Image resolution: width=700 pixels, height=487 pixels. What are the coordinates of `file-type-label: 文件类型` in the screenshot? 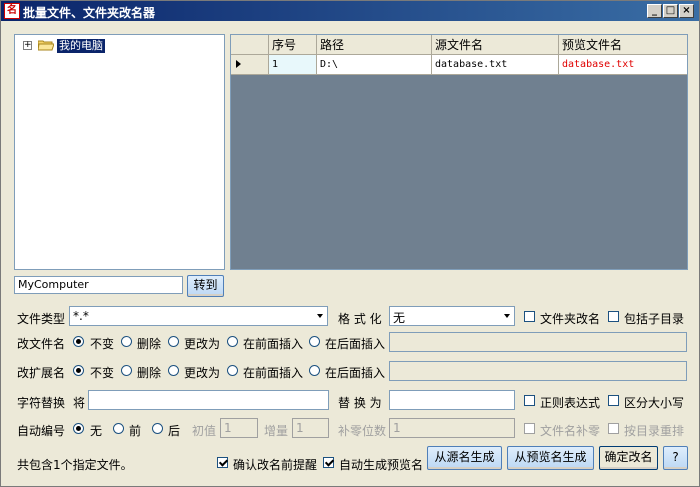 It's located at (41, 319).